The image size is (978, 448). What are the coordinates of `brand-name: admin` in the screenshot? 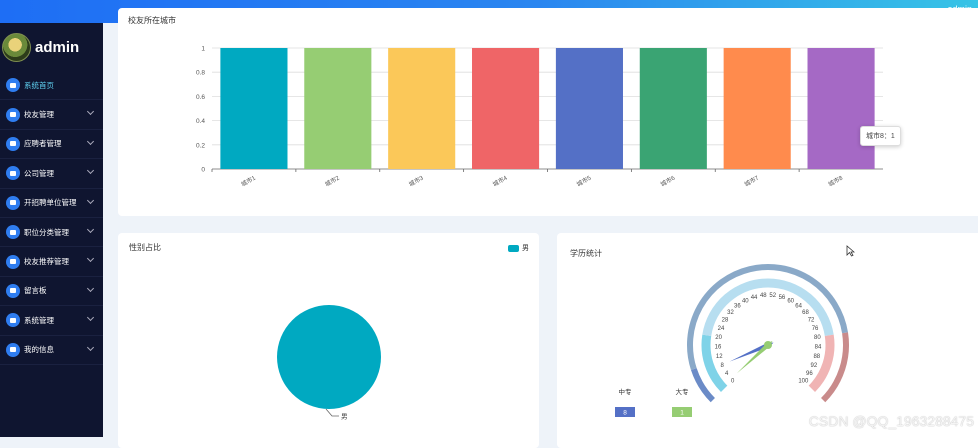 It's located at (57, 47).